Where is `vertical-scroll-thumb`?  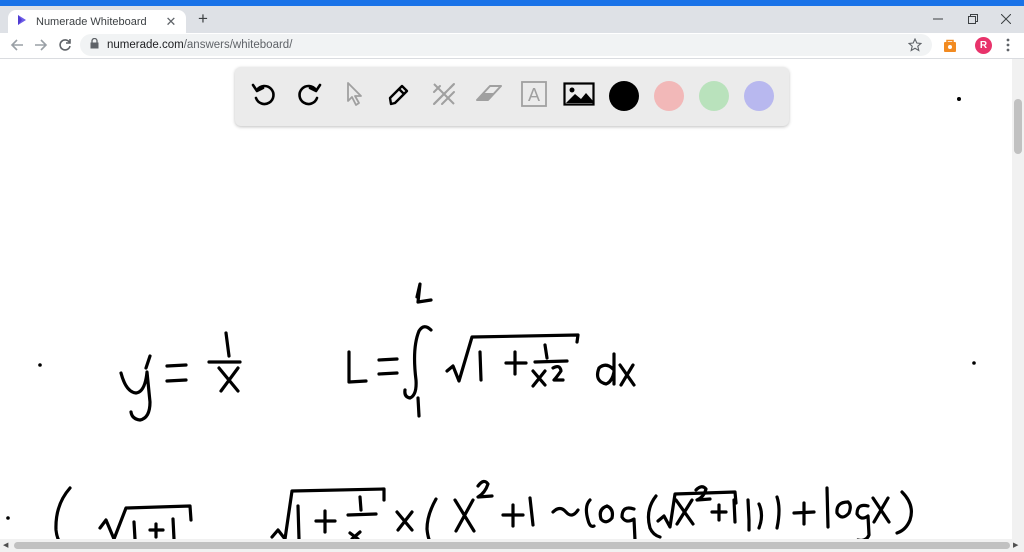 vertical-scroll-thumb is located at coordinates (1018, 126).